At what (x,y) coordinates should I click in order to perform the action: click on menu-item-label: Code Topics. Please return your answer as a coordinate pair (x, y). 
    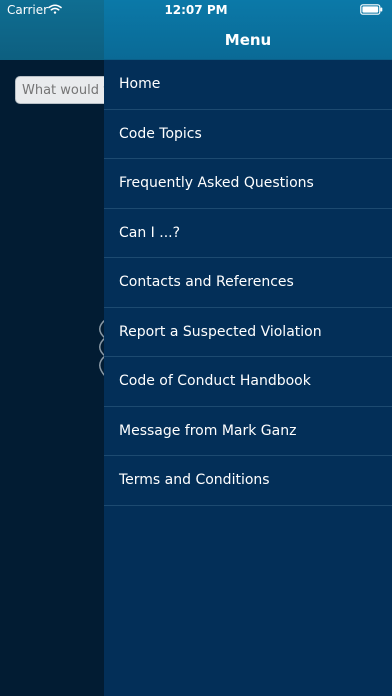
    Looking at the image, I should click on (160, 133).